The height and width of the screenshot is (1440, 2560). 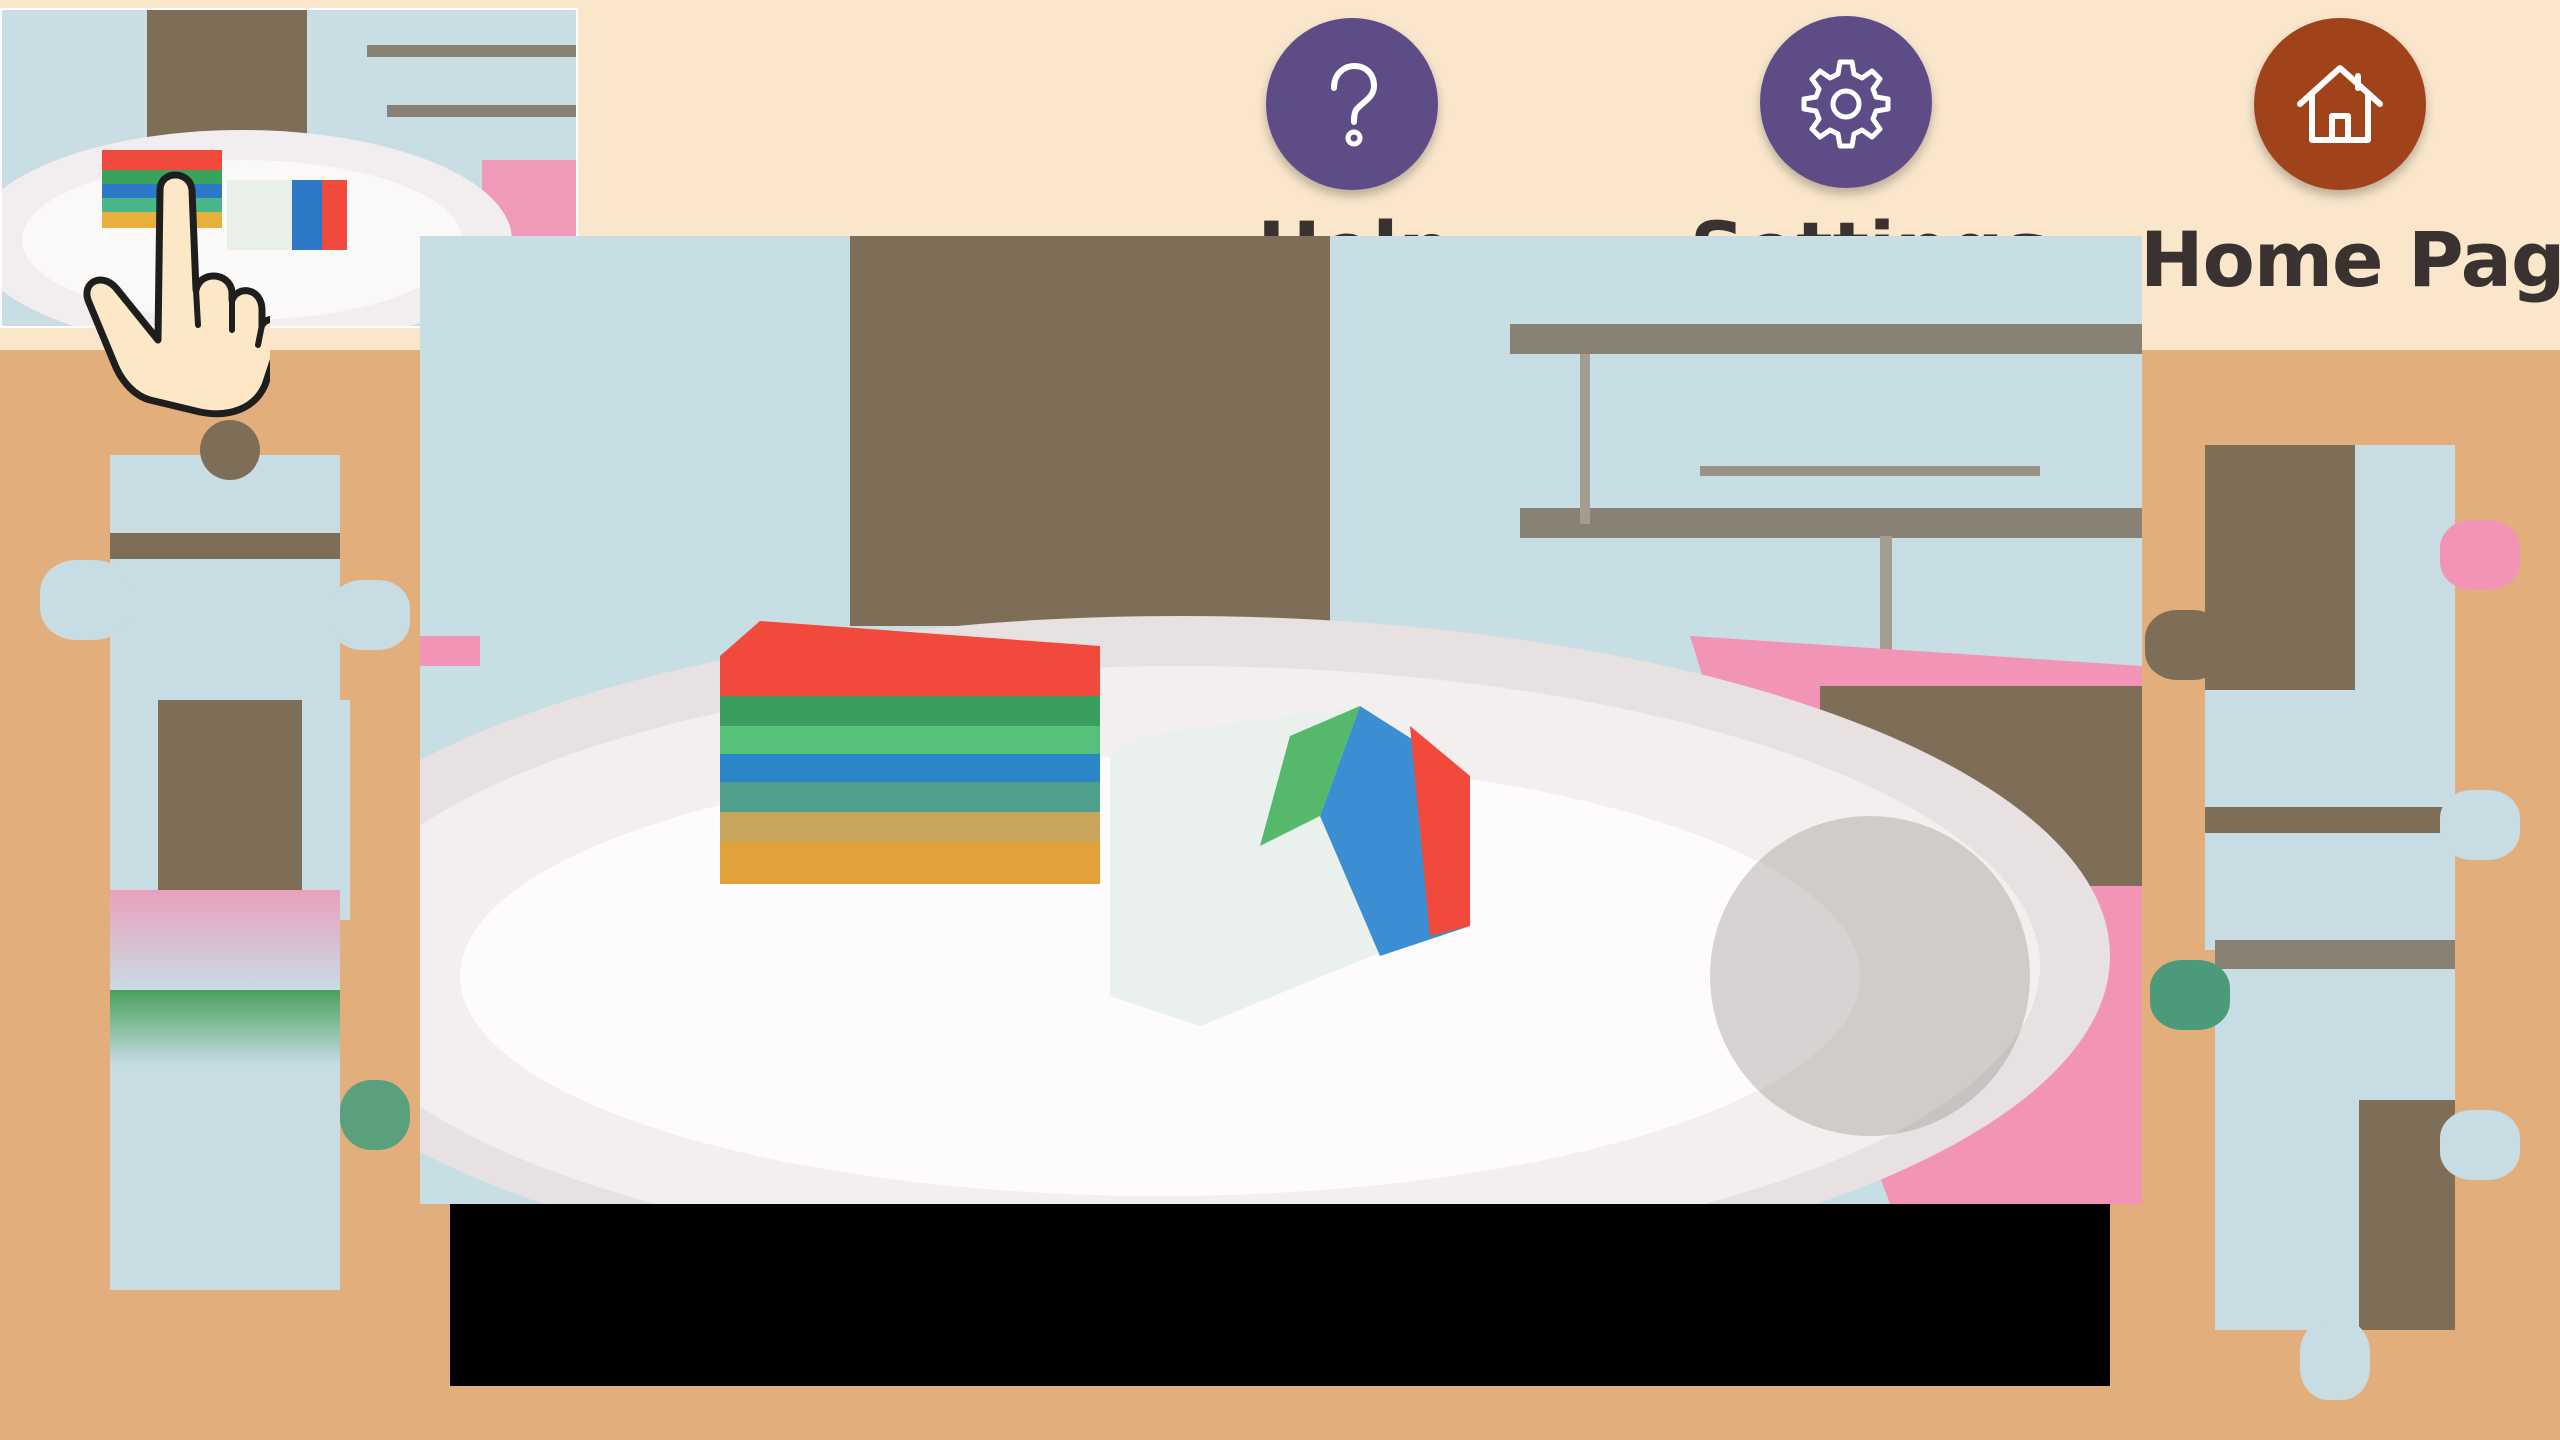 I want to click on help-button, so click(x=1352, y=104).